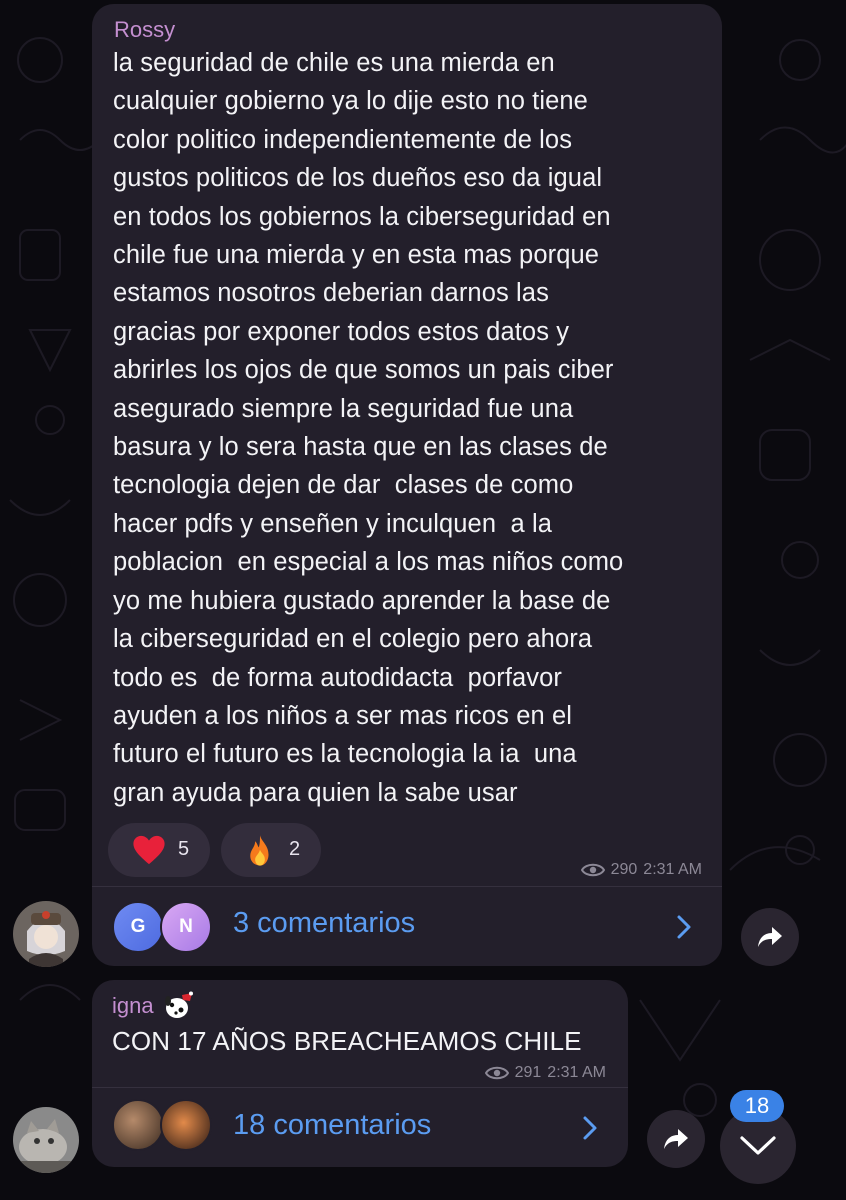 The height and width of the screenshot is (1200, 846). Describe the element at coordinates (545, 1073) in the screenshot. I see `post-meta: 291 2:31 AM` at that location.